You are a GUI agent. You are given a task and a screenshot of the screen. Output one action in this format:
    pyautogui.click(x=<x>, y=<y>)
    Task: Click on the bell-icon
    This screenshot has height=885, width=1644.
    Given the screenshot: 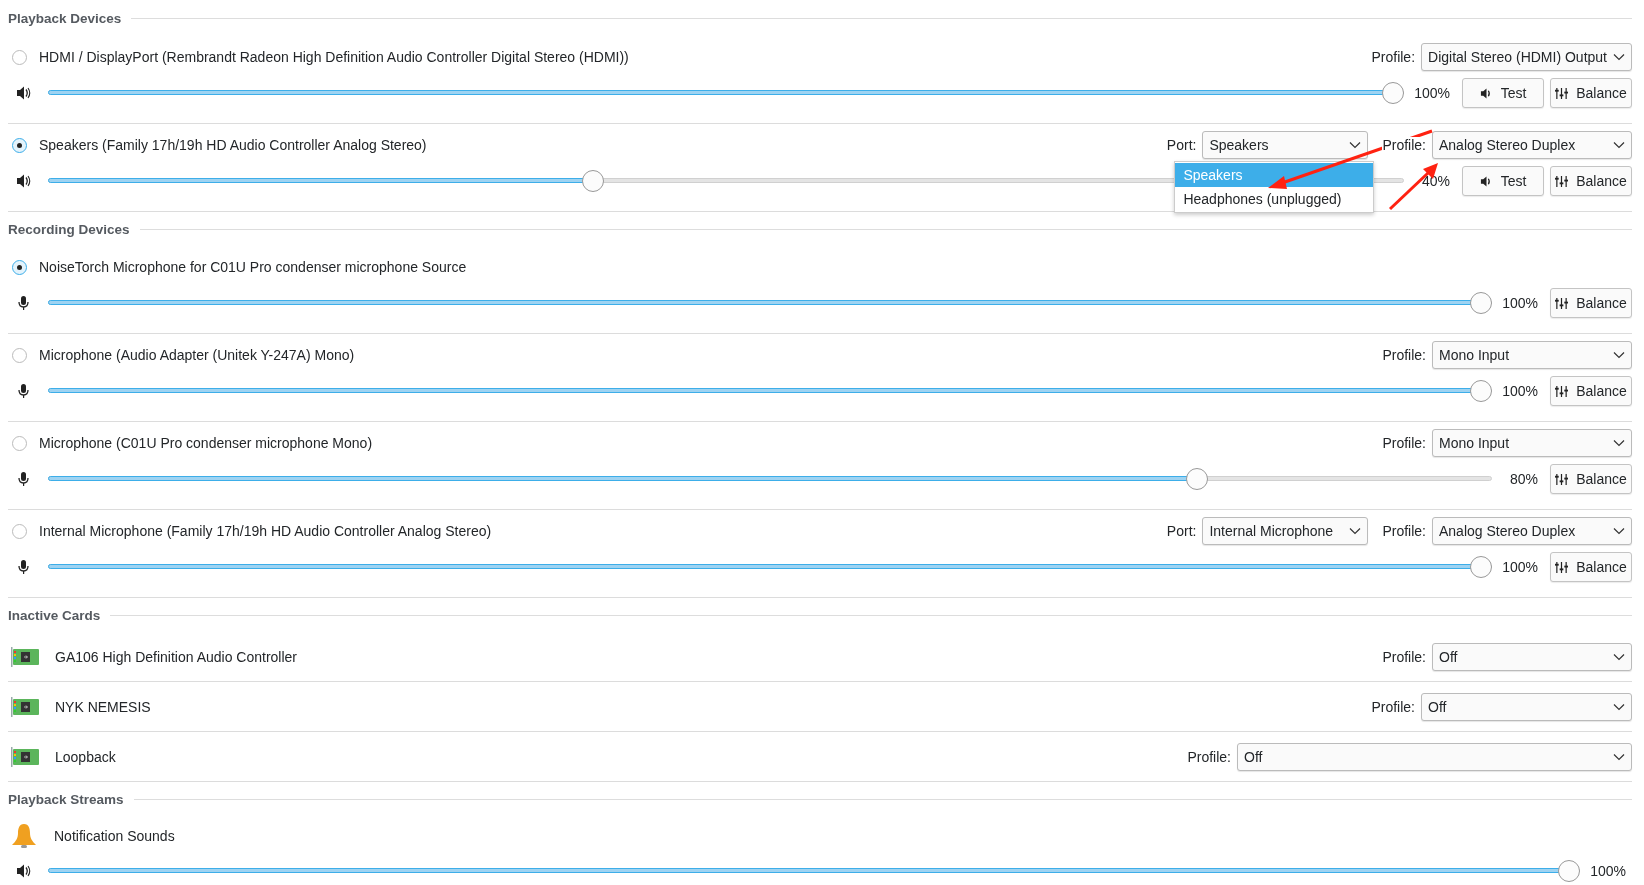 What is the action you would take?
    pyautogui.click(x=24, y=836)
    